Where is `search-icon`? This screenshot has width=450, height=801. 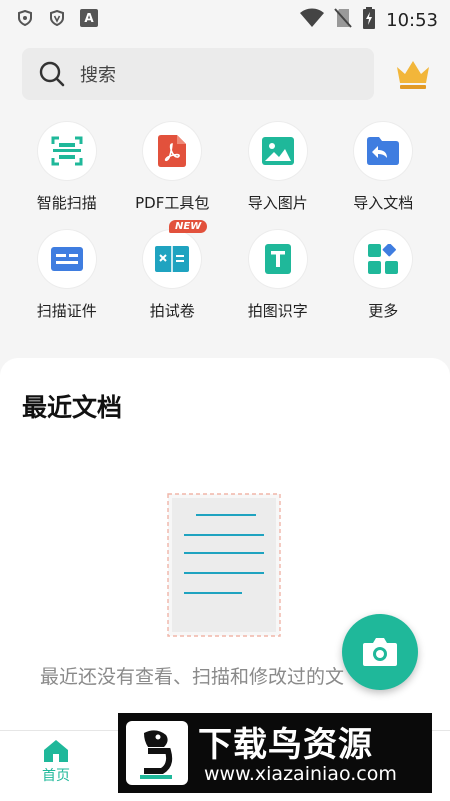
search-icon is located at coordinates (52, 74).